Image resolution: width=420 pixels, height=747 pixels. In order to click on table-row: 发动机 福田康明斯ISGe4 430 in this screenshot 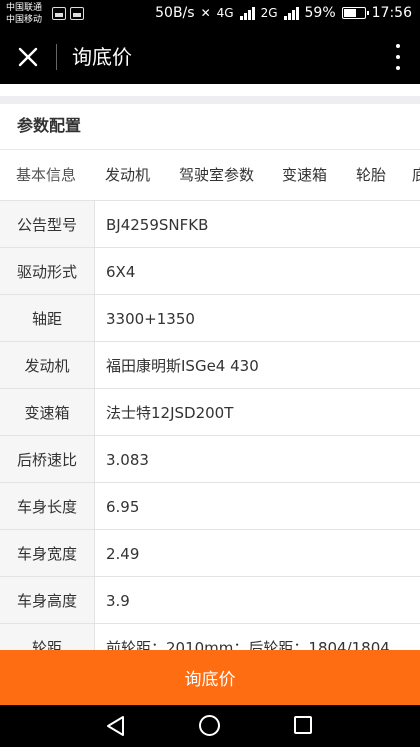, I will do `click(210, 365)`.